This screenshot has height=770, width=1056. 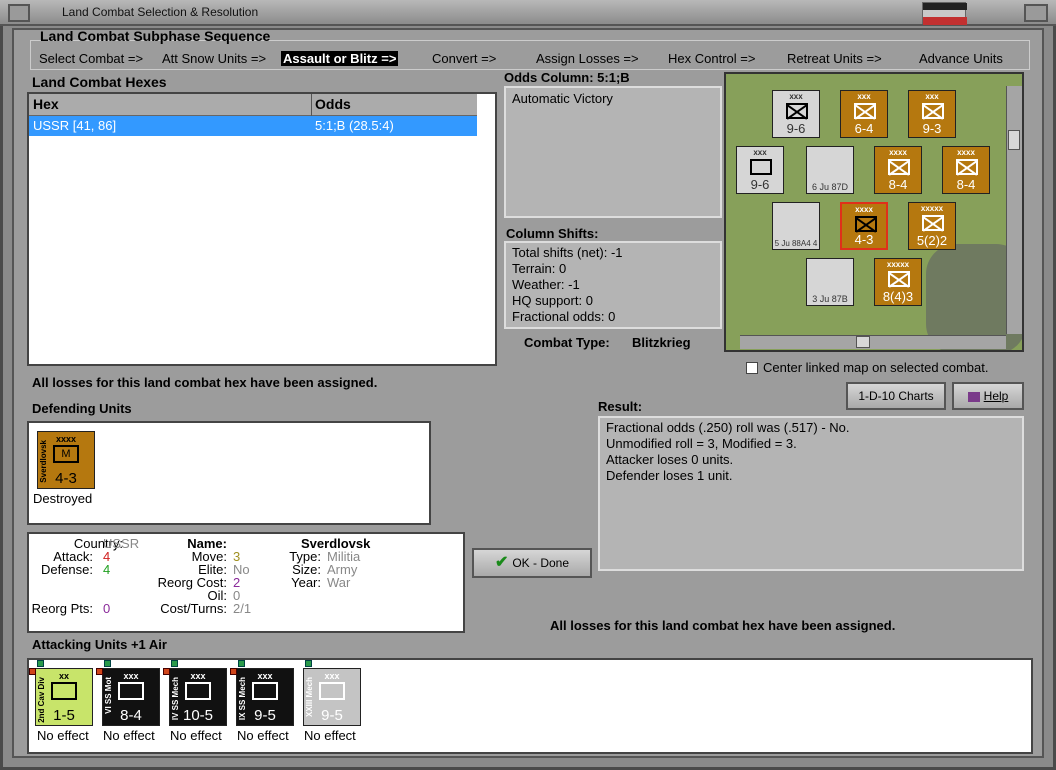 What do you see at coordinates (62, 608) in the screenshot?
I see `reorg-pts-label: Reorg Pts:` at bounding box center [62, 608].